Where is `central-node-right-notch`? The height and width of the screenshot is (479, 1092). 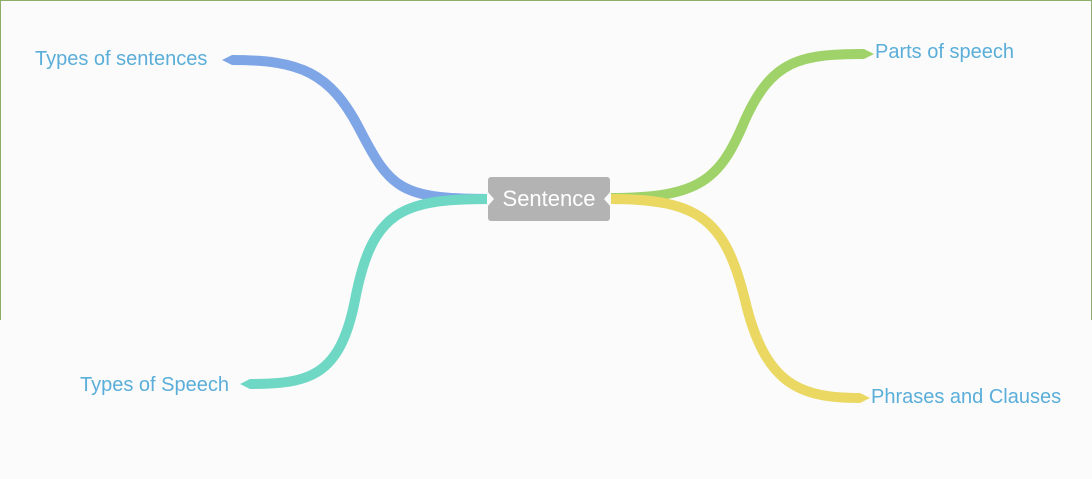 central-node-right-notch is located at coordinates (607, 199).